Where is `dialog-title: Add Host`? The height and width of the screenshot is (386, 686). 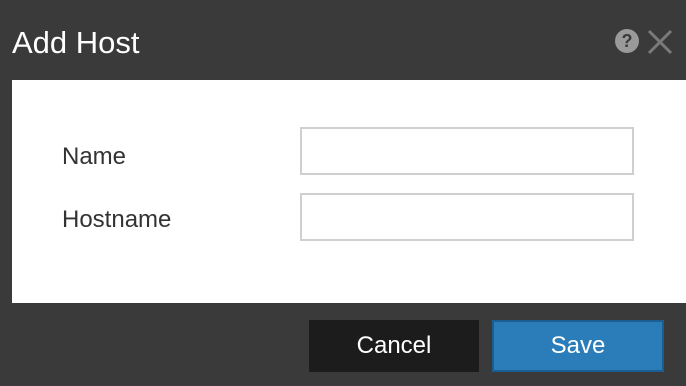 dialog-title: Add Host is located at coordinates (76, 42).